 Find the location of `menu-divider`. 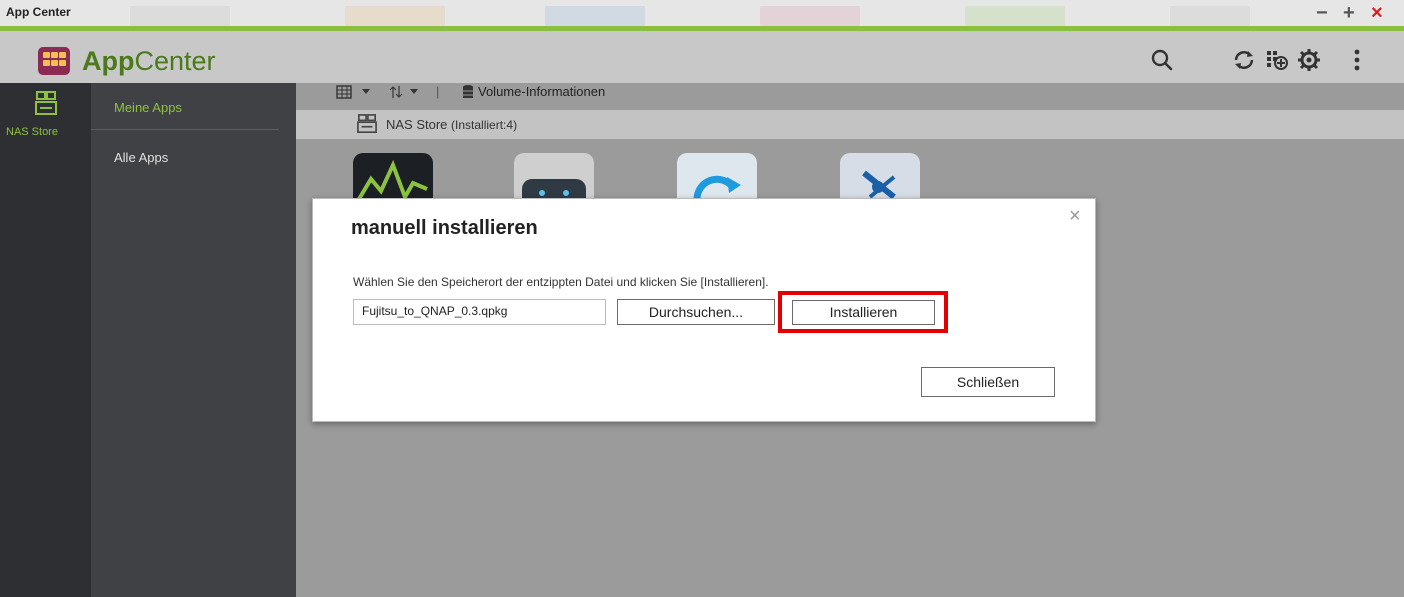

menu-divider is located at coordinates (185, 129).